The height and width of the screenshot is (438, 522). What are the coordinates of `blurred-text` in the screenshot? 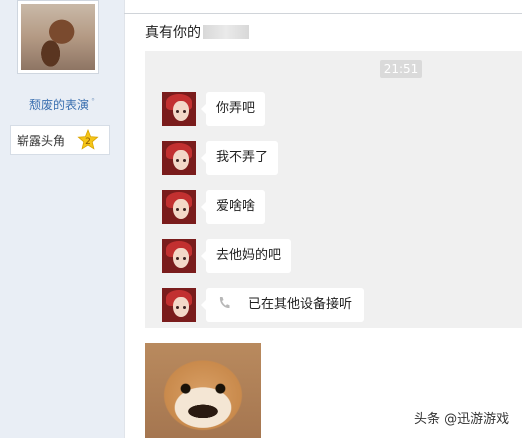 It's located at (226, 32).